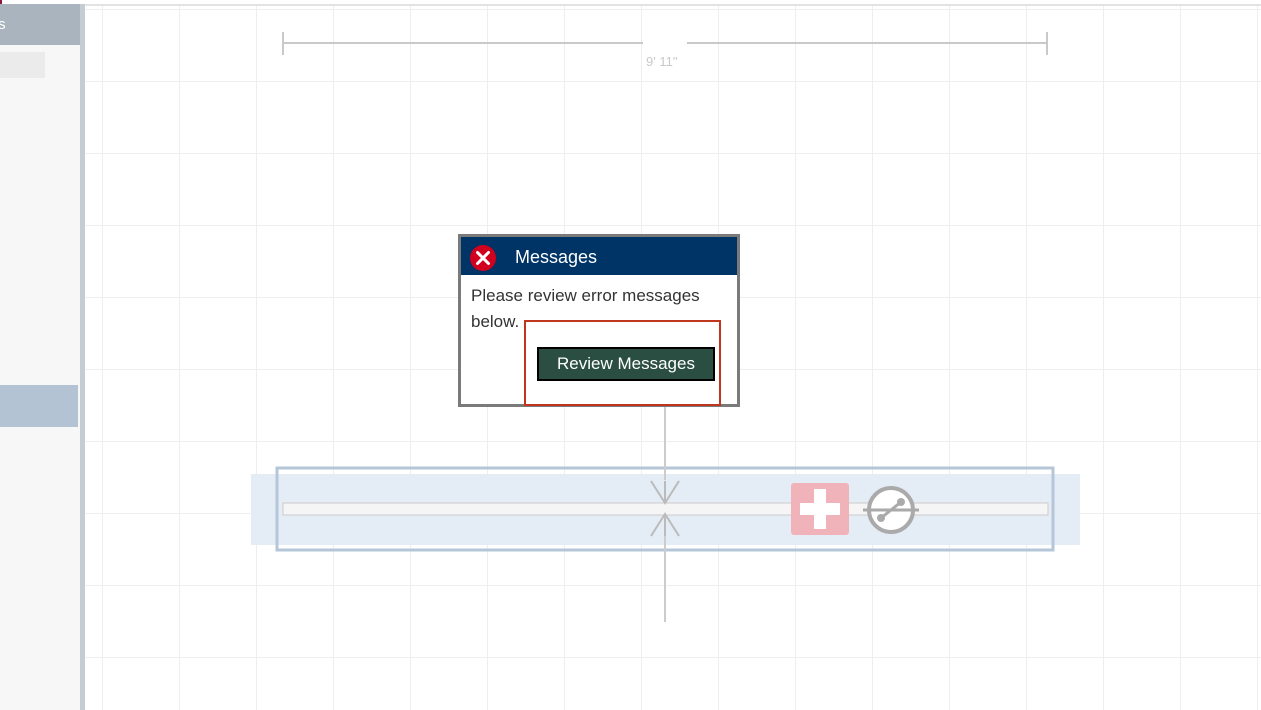  I want to click on dimension-label: 9' 11", so click(662, 61).